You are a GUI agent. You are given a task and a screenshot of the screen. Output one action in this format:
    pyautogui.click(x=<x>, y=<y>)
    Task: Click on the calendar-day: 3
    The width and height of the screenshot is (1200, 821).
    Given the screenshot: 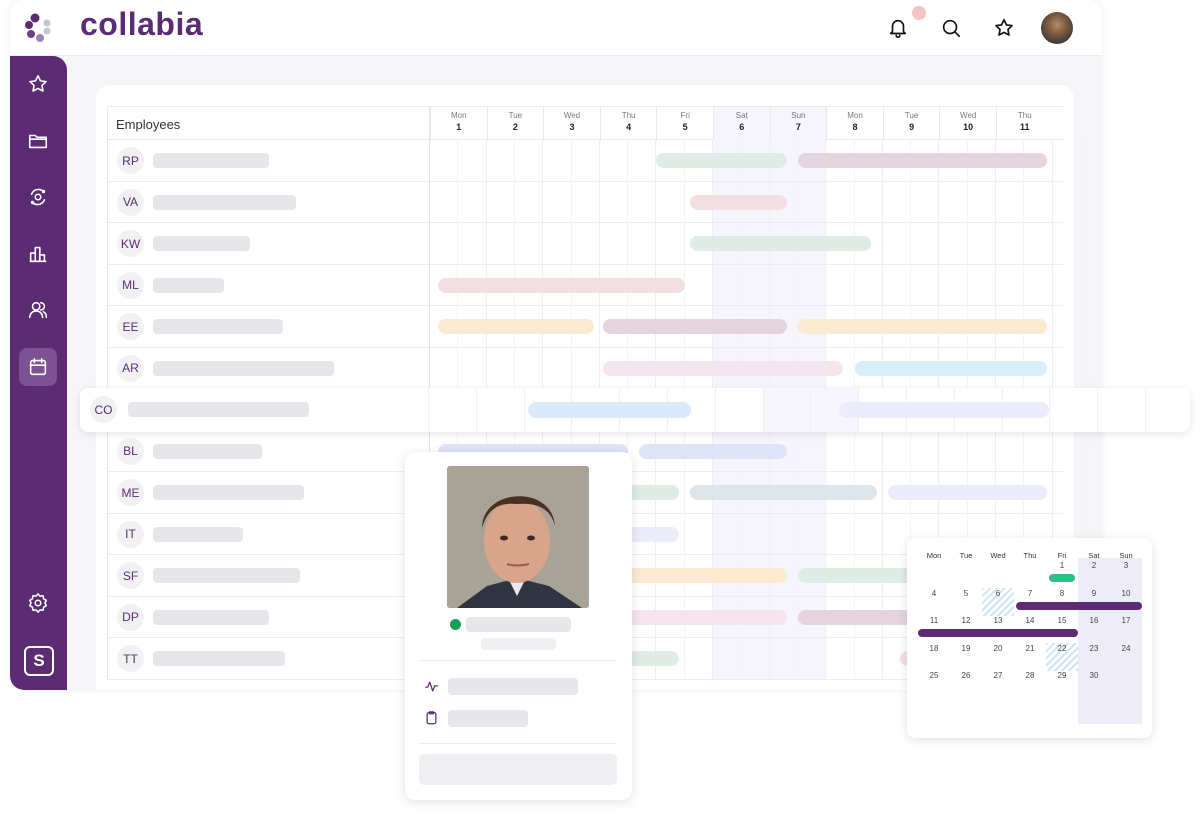 What is the action you would take?
    pyautogui.click(x=1126, y=565)
    